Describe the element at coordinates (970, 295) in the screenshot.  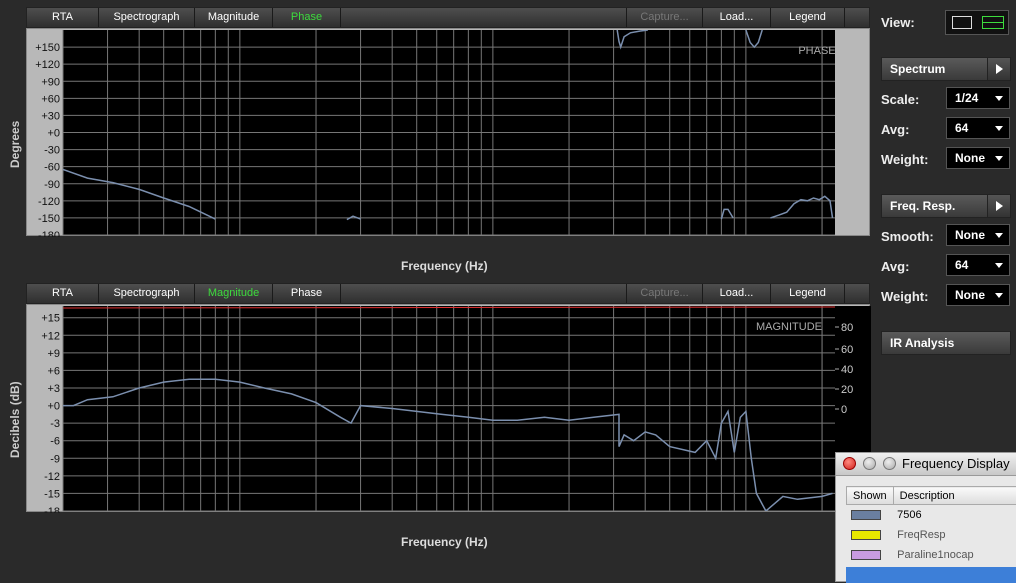
I see `fr-weight-value: None` at that location.